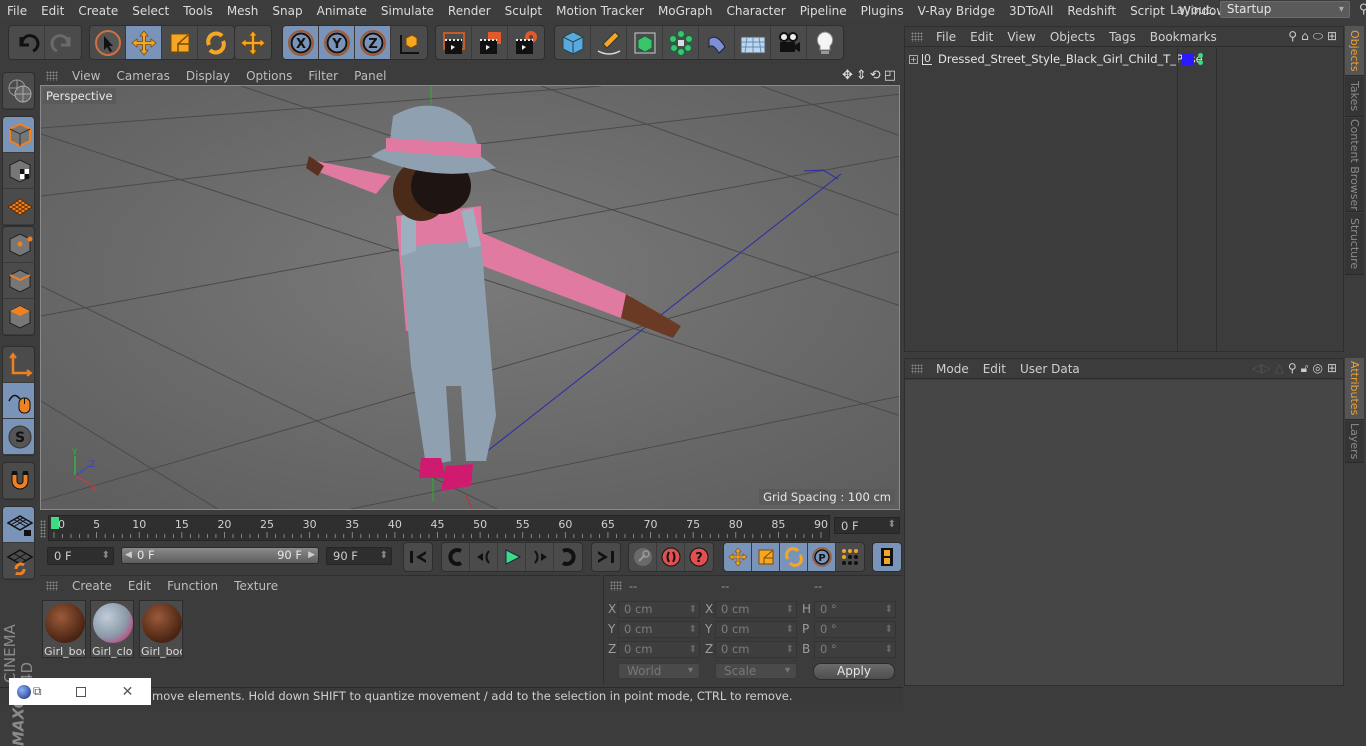 The image size is (1366, 746). What do you see at coordinates (108, 42) in the screenshot?
I see `live-selection-button` at bounding box center [108, 42].